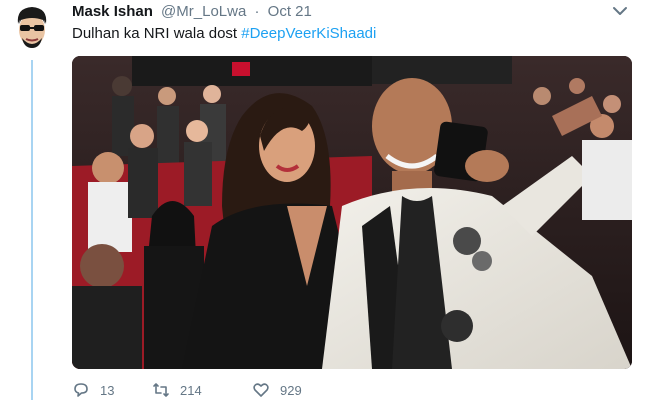 Image resolution: width=659 pixels, height=400 pixels. What do you see at coordinates (157, 33) in the screenshot?
I see `tweet-text-plain: Dulhan ka NRI wala dost` at bounding box center [157, 33].